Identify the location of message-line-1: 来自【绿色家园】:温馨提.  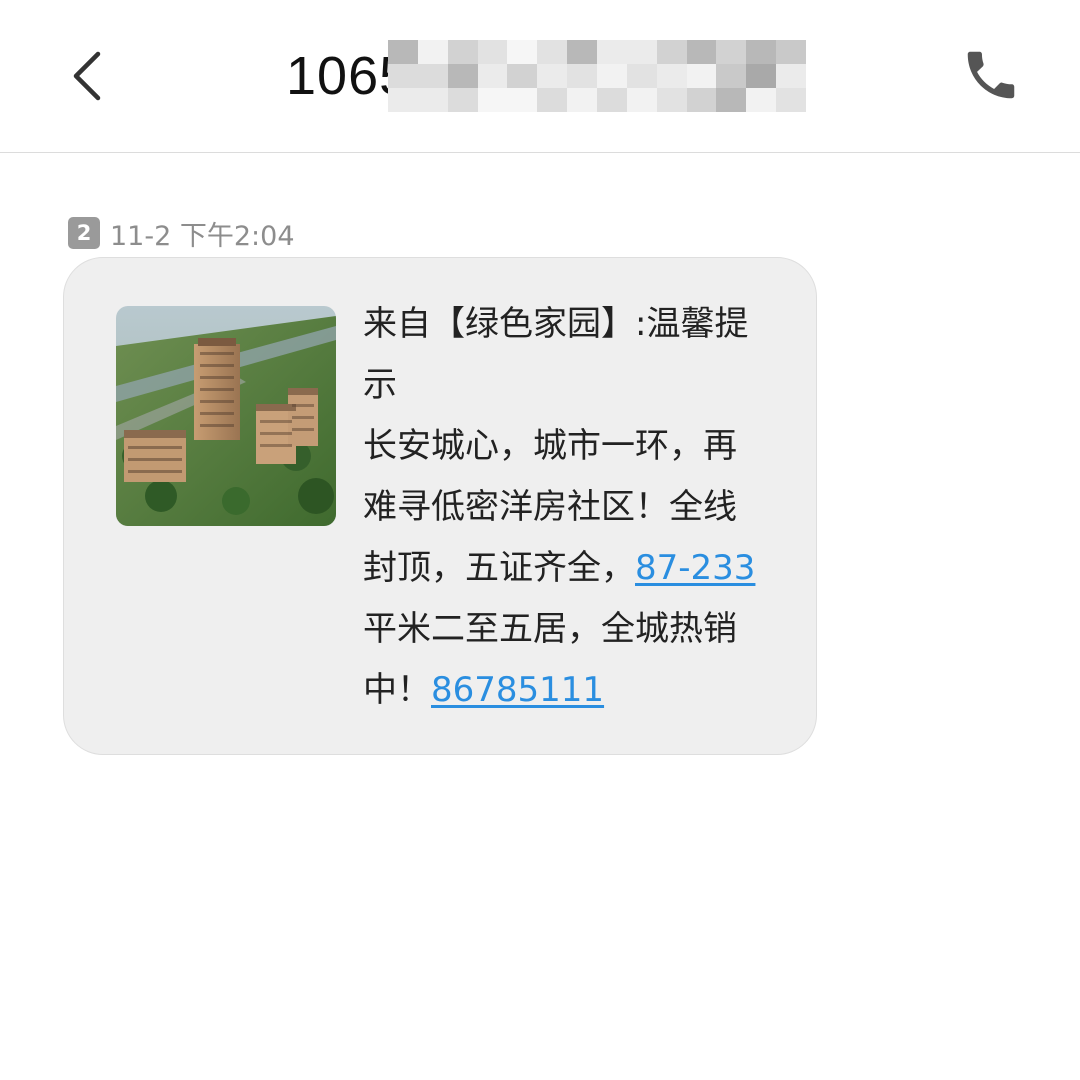
(556, 324).